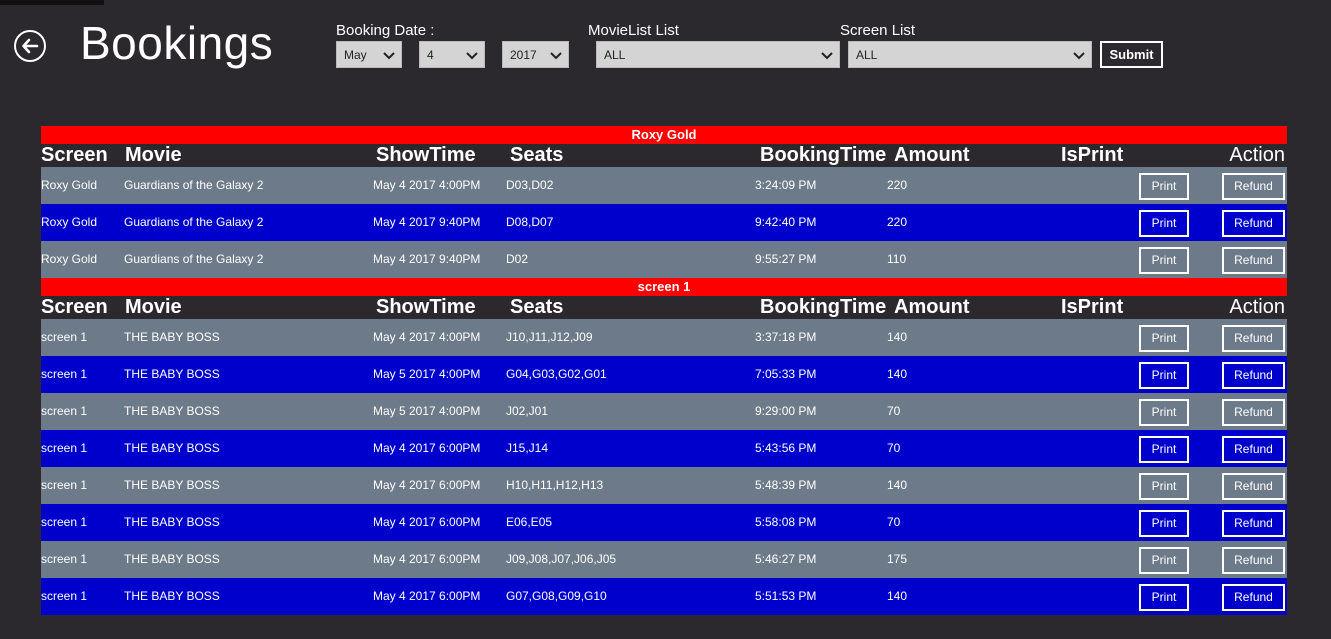  What do you see at coordinates (369, 54) in the screenshot?
I see `month-select: May` at bounding box center [369, 54].